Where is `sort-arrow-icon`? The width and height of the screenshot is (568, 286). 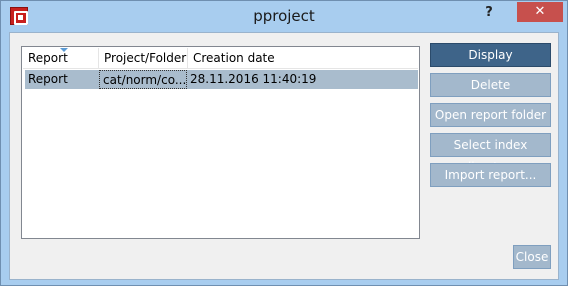
sort-arrow-icon is located at coordinates (64, 50).